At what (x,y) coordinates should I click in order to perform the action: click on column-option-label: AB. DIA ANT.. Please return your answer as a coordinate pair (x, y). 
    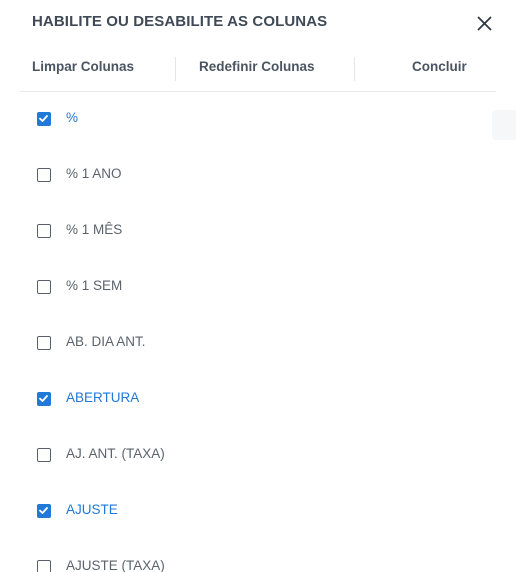
    Looking at the image, I should click on (106, 341).